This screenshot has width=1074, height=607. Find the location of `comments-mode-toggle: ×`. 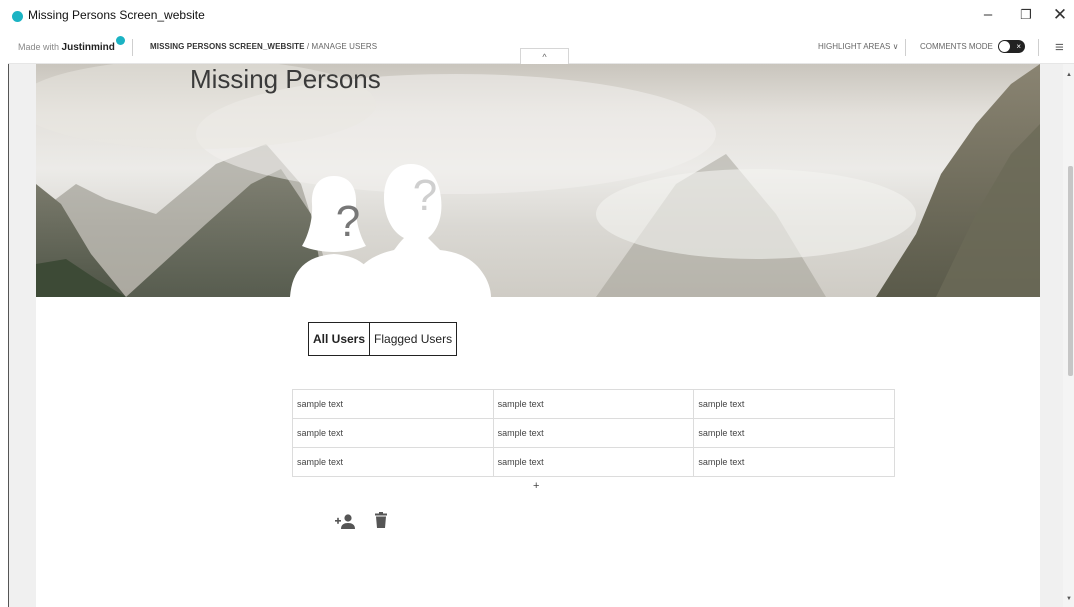

comments-mode-toggle: × is located at coordinates (1011, 46).